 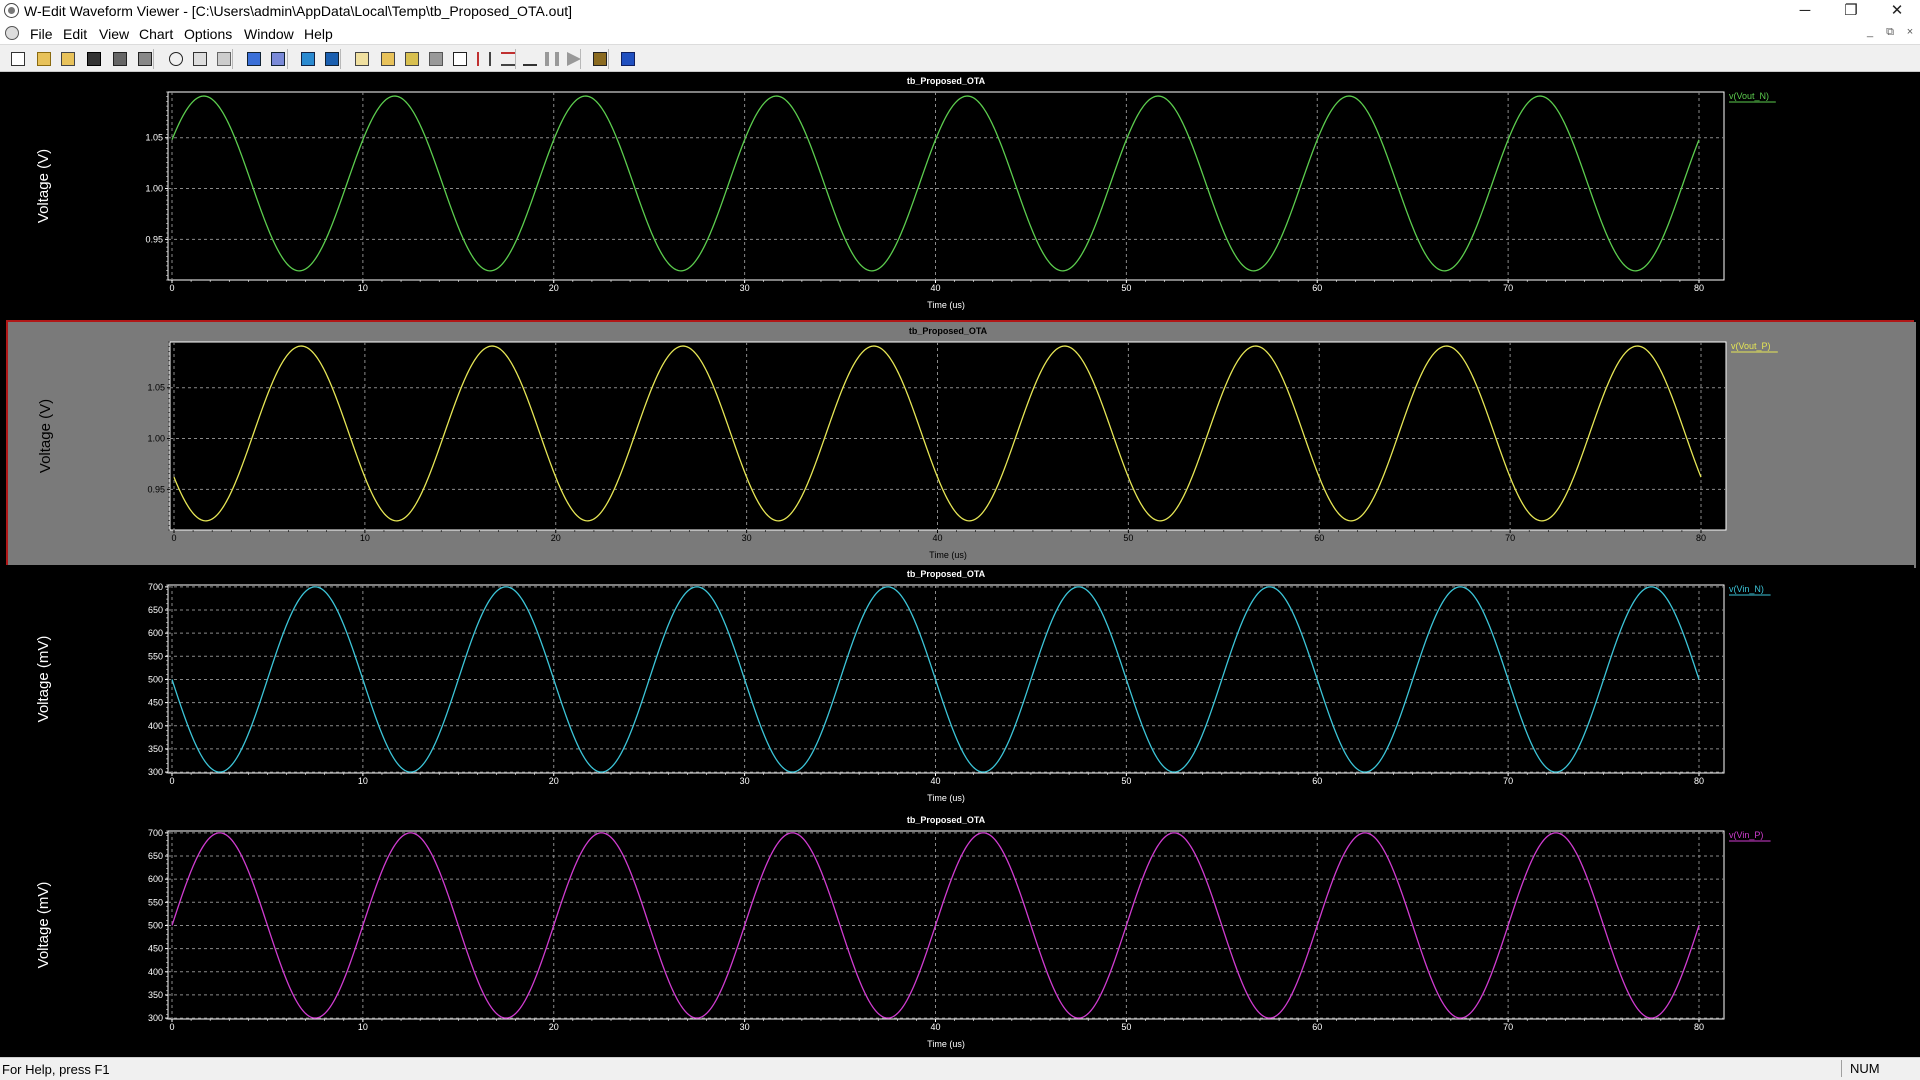 I want to click on y-tick-label: 300, so click(x=155, y=772).